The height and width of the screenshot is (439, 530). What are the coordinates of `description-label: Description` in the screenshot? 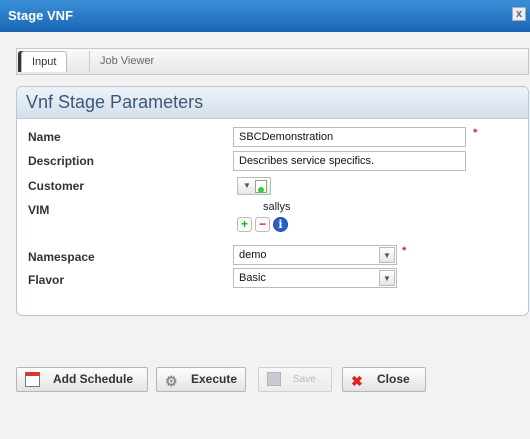 It's located at (61, 161).